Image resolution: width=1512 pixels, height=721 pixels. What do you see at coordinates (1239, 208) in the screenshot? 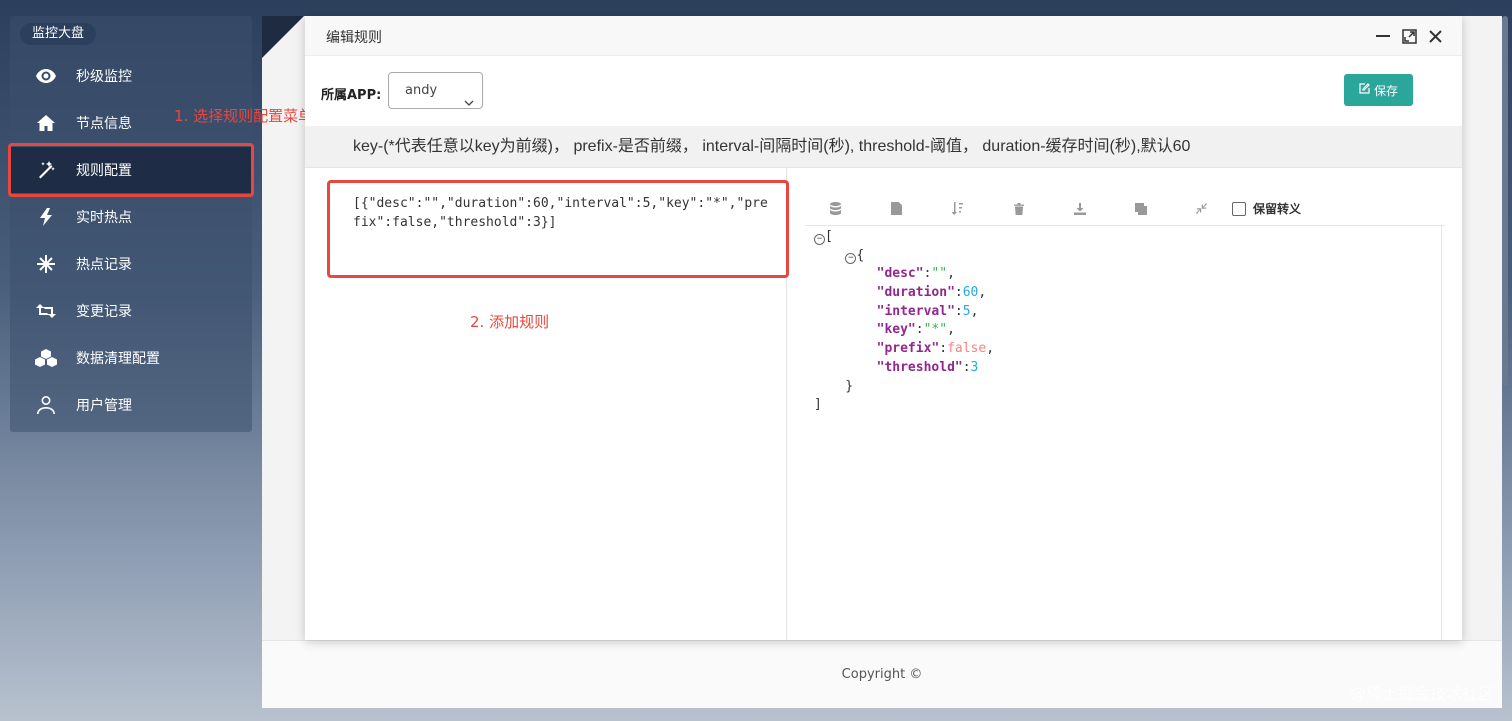
I see `checkbox-box` at bounding box center [1239, 208].